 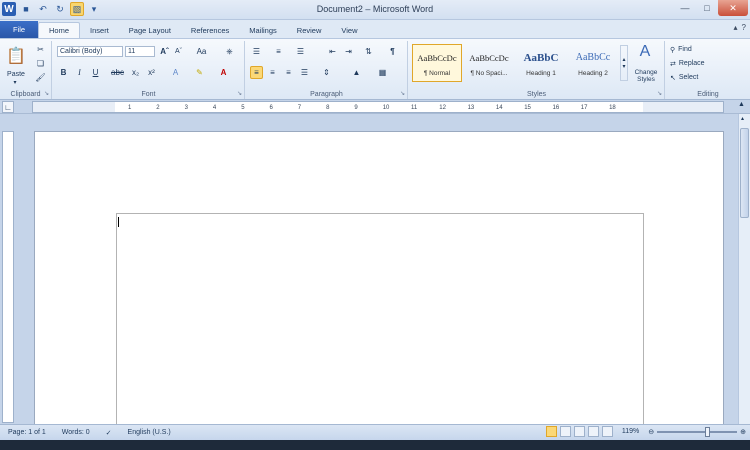 What do you see at coordinates (40, 63) in the screenshot?
I see `copy-icon: ❏` at bounding box center [40, 63].